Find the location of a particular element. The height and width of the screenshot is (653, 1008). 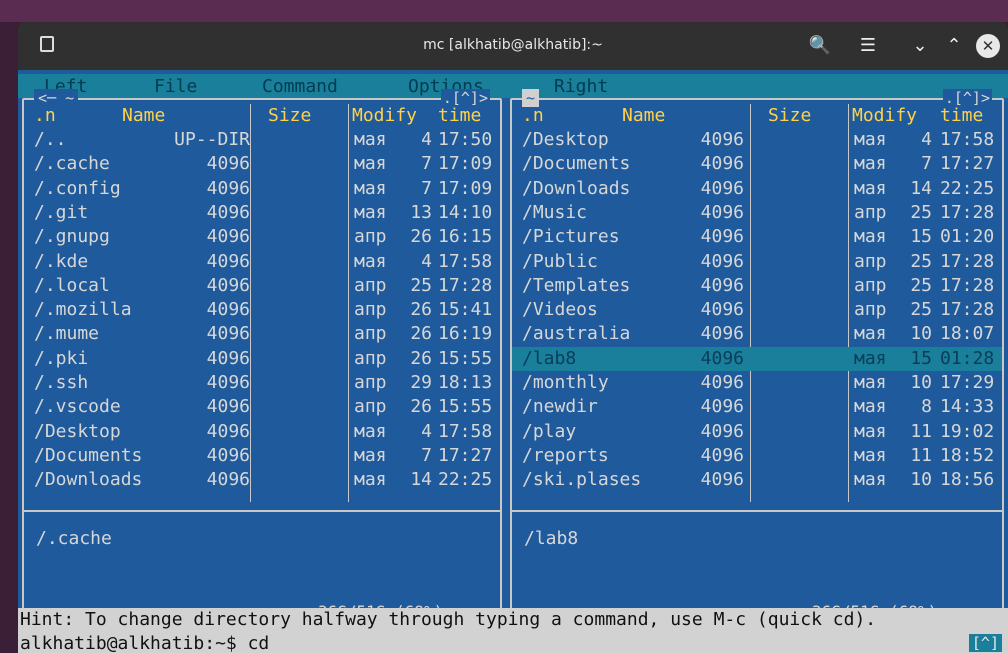

file-row: /.pki 4096 апр 26 15:55 is located at coordinates (262, 359).